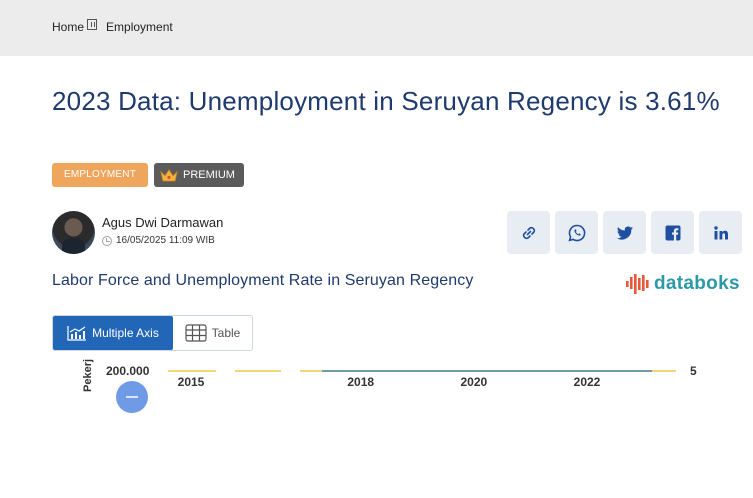 This screenshot has width=753, height=498. I want to click on premium-label: PREMIUM, so click(209, 175).